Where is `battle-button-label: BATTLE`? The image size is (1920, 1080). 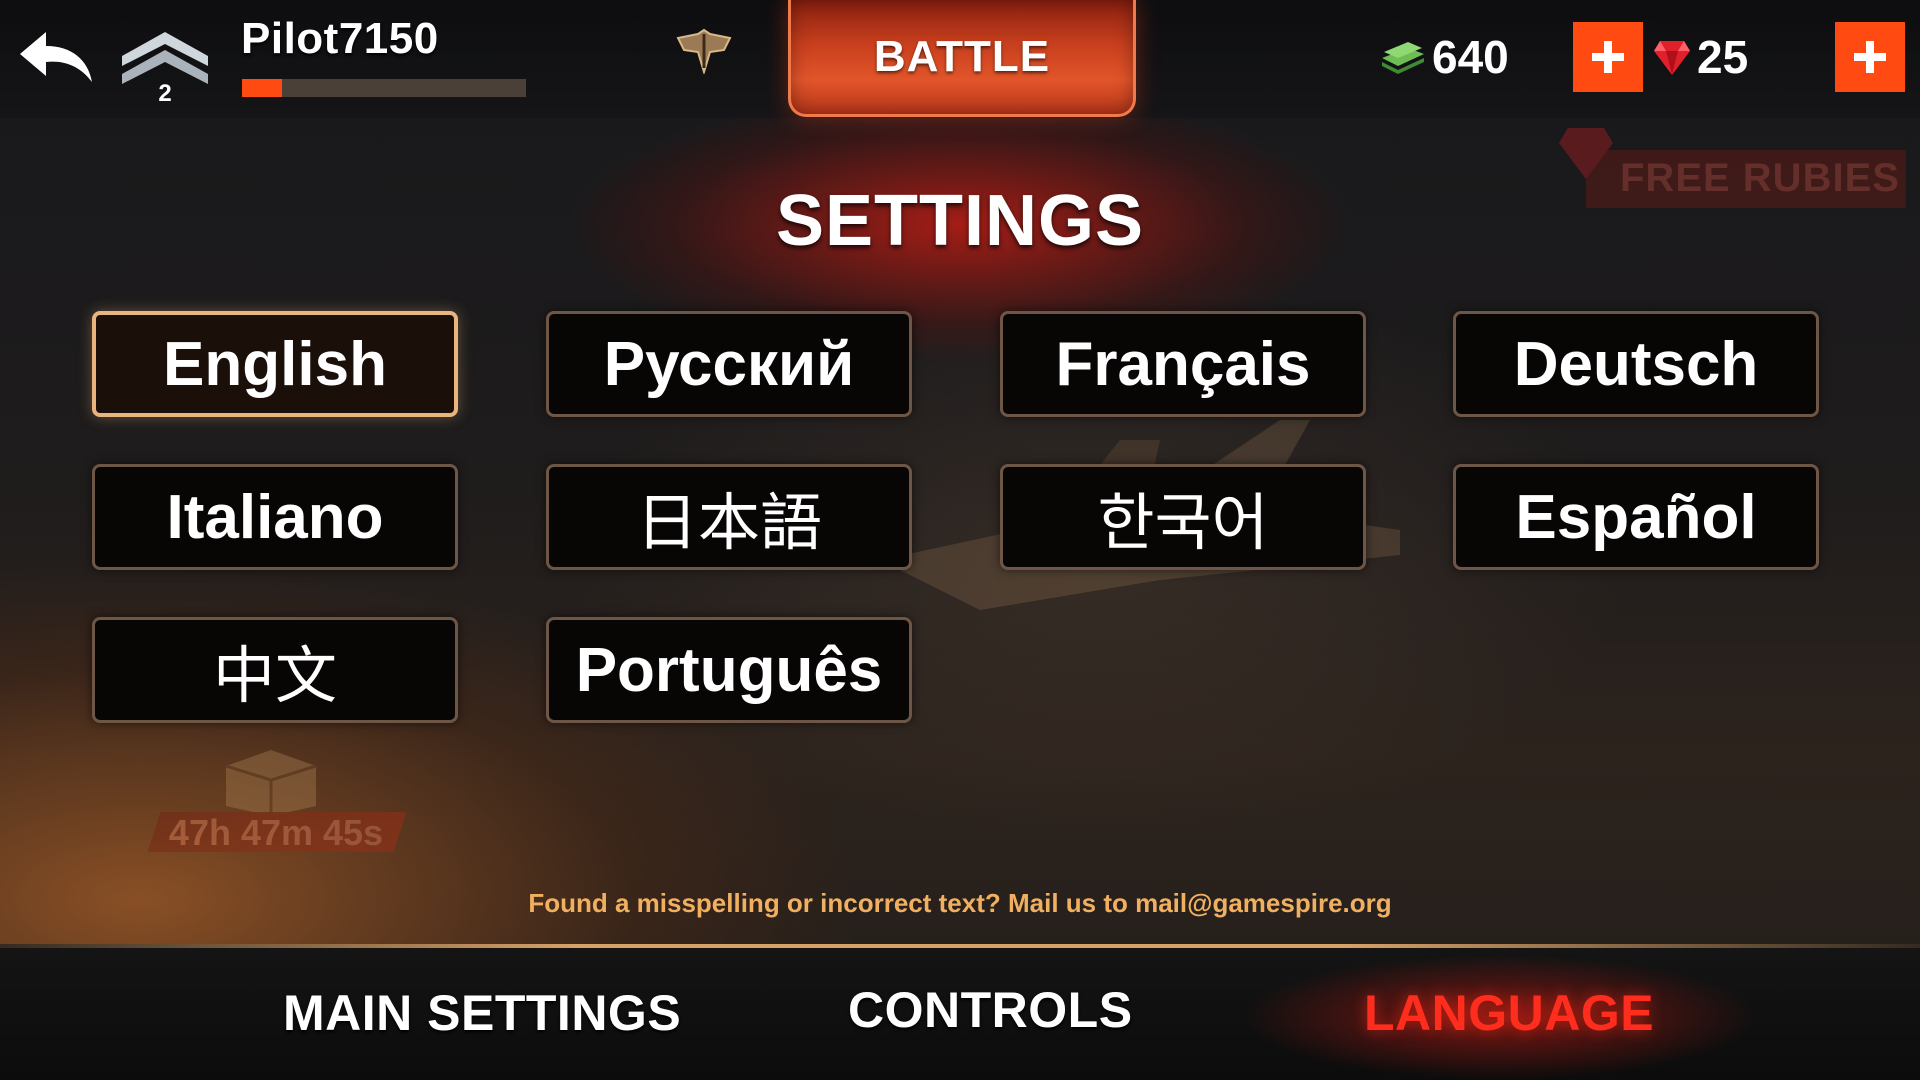 battle-button-label: BATTLE is located at coordinates (962, 56).